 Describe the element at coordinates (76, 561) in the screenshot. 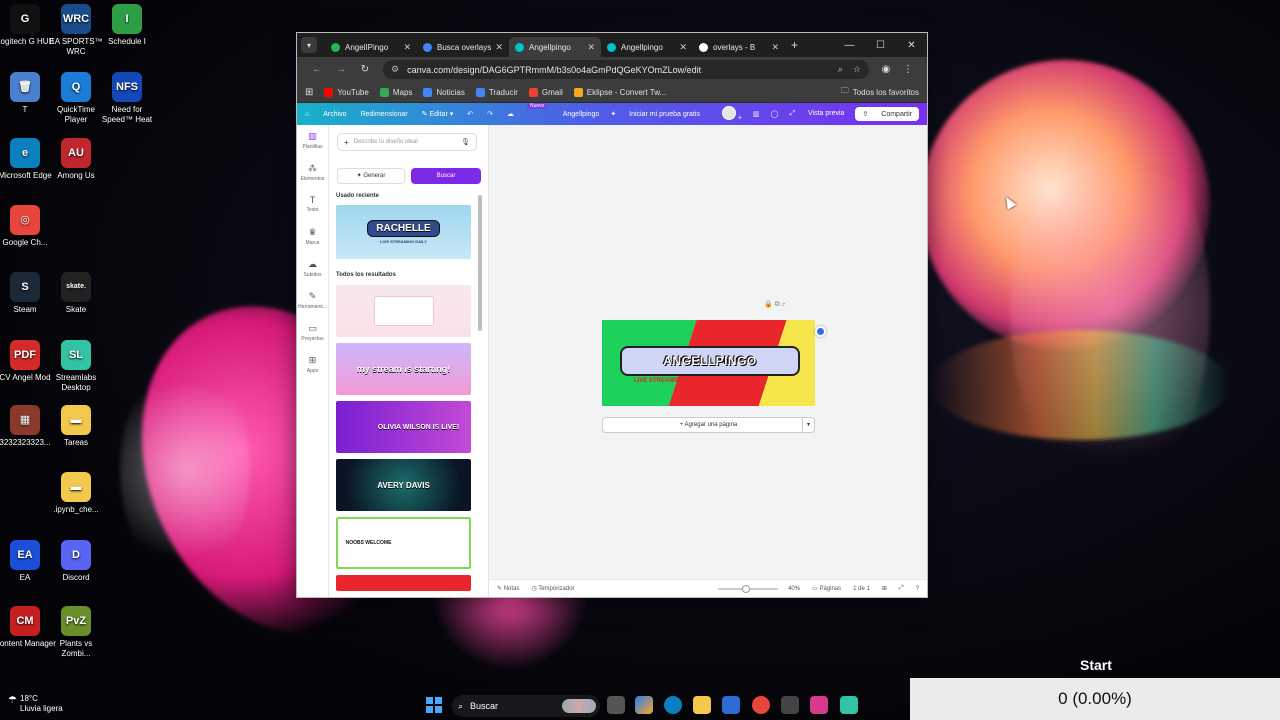

I see `desktop-icon: D Discord` at that location.